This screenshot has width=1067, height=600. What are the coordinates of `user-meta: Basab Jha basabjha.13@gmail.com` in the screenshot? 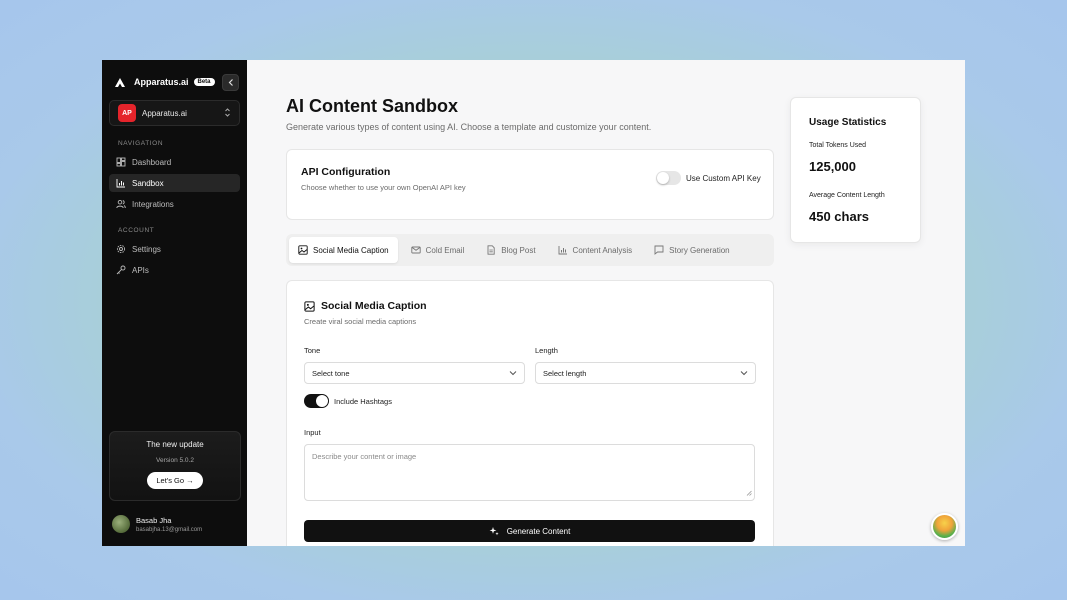 It's located at (169, 524).